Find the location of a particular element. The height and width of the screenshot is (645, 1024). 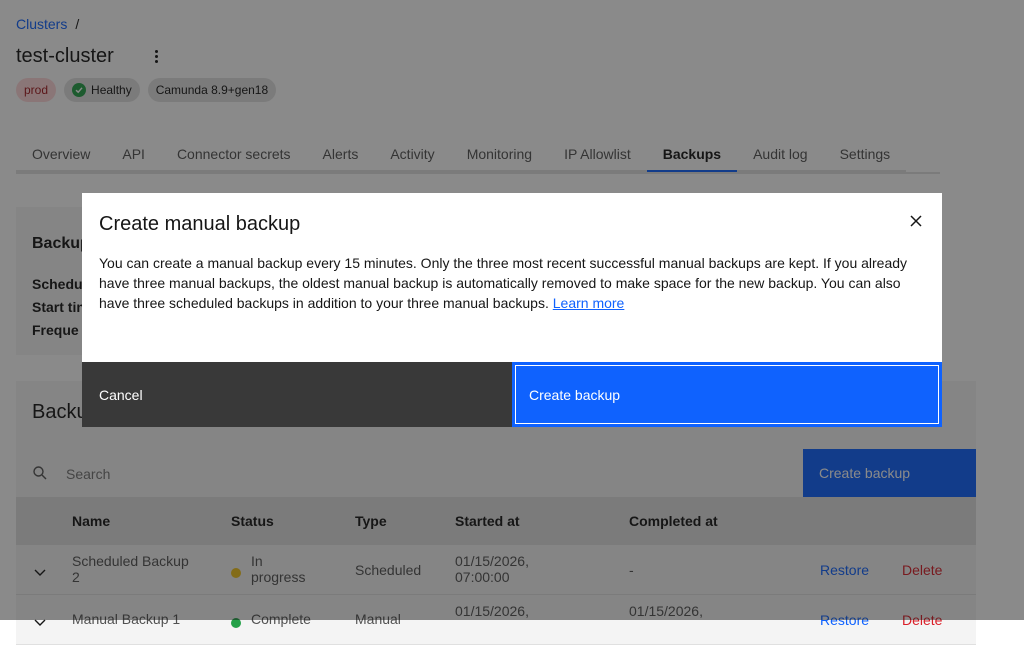

learn-more-link: Learn more is located at coordinates (589, 303).